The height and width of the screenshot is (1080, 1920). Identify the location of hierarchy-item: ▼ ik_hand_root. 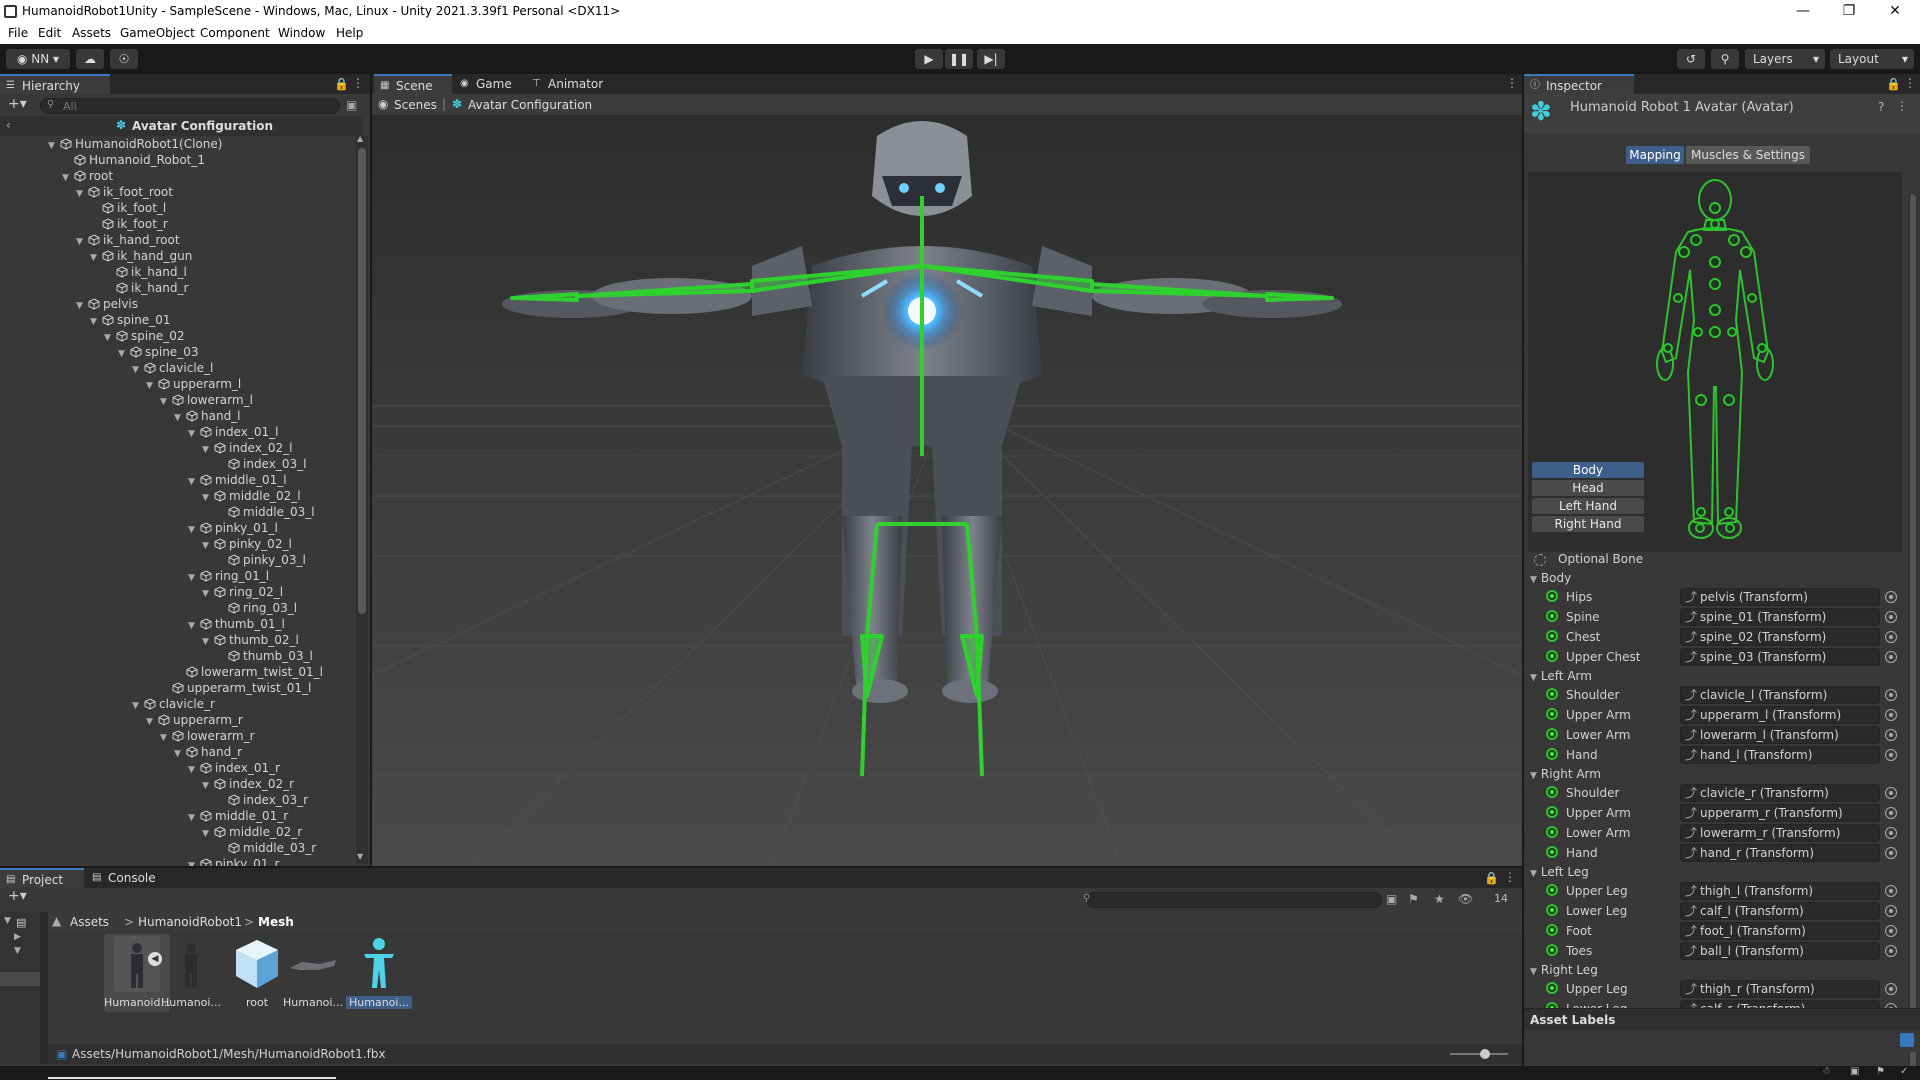
(128, 240).